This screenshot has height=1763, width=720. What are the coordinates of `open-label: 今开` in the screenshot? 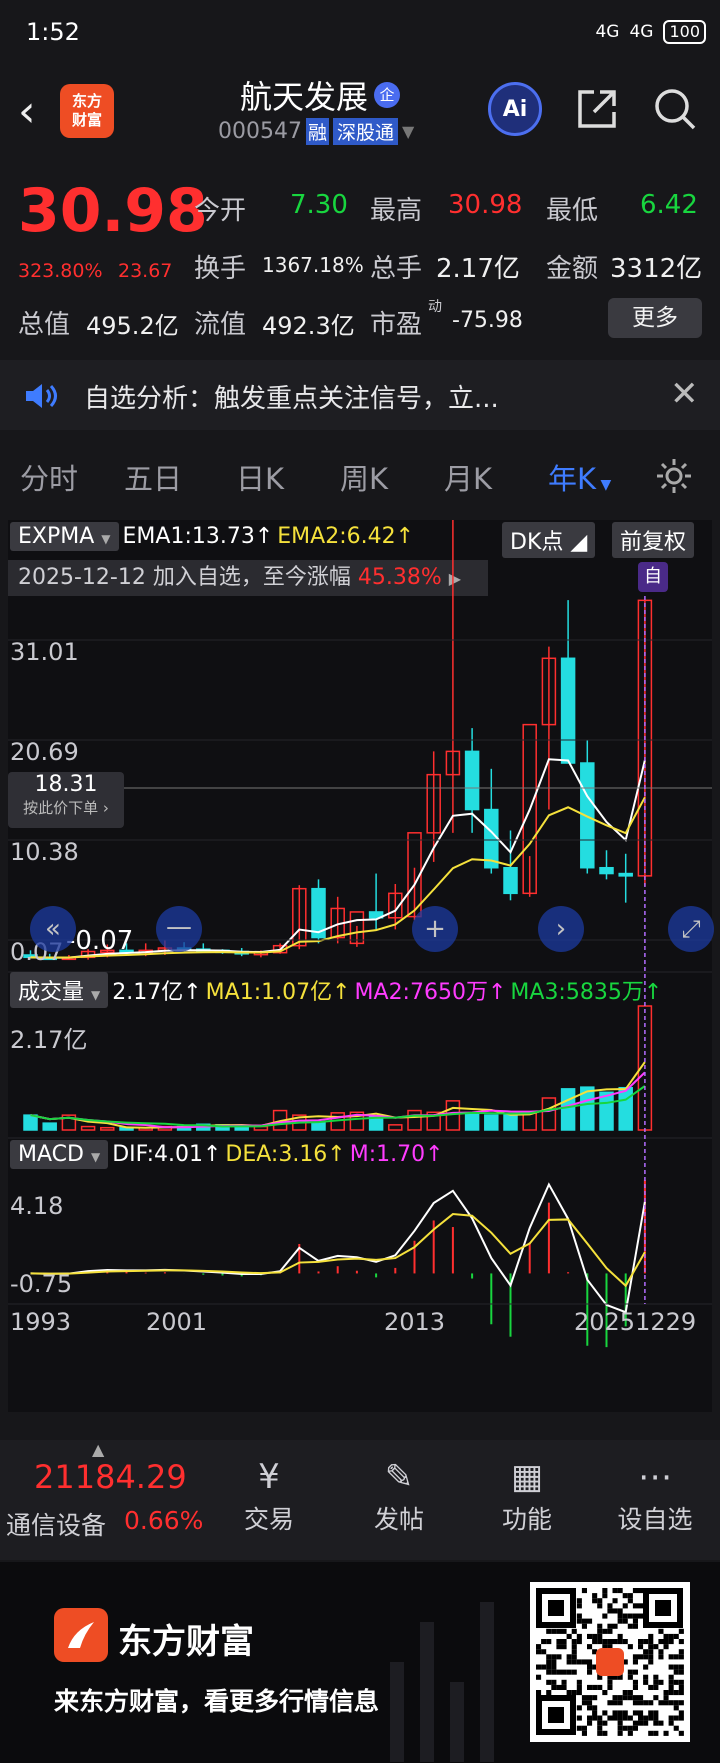 It's located at (220, 211).